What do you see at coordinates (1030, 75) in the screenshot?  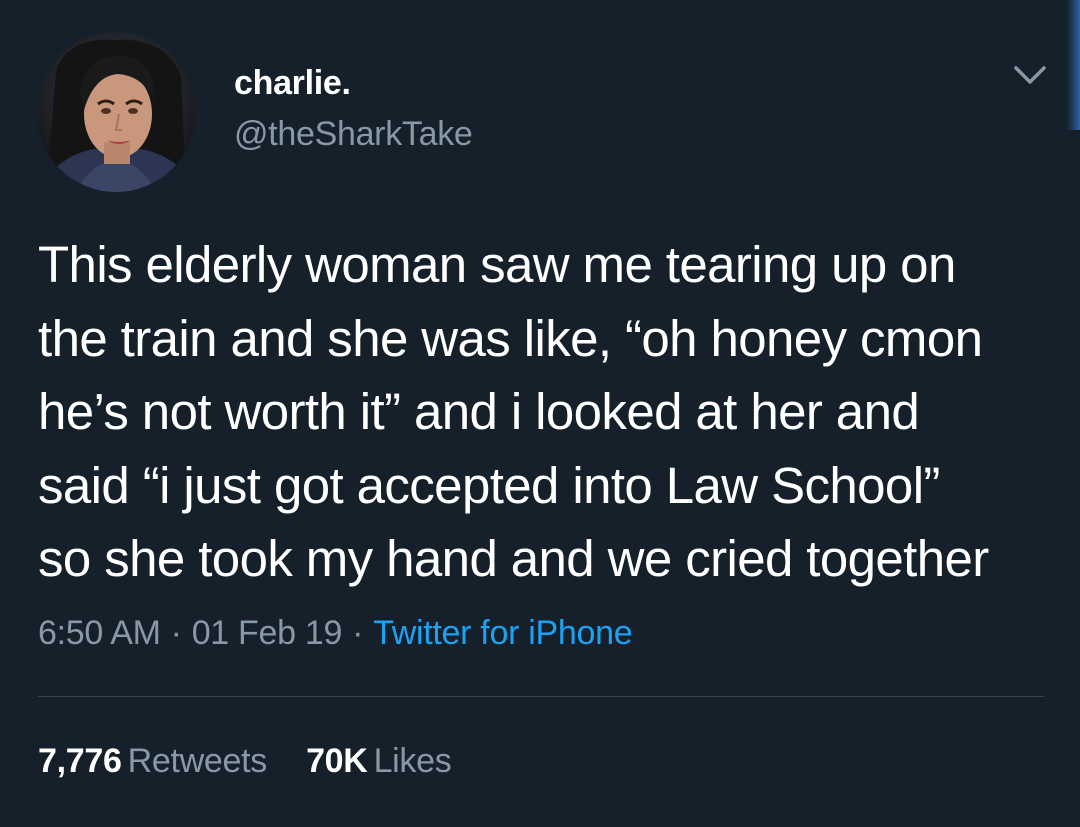 I see `chevron-down-icon` at bounding box center [1030, 75].